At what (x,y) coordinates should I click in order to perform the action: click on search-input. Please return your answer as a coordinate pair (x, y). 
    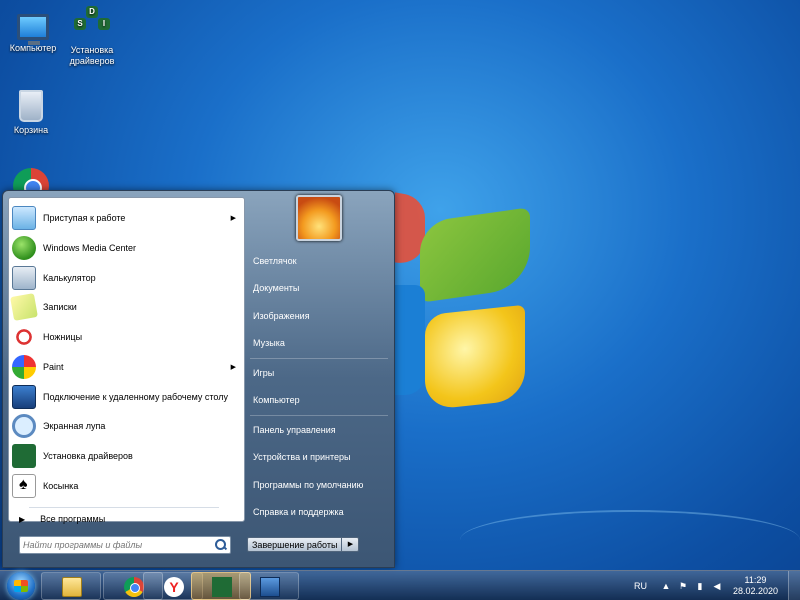
    Looking at the image, I should click on (119, 545).